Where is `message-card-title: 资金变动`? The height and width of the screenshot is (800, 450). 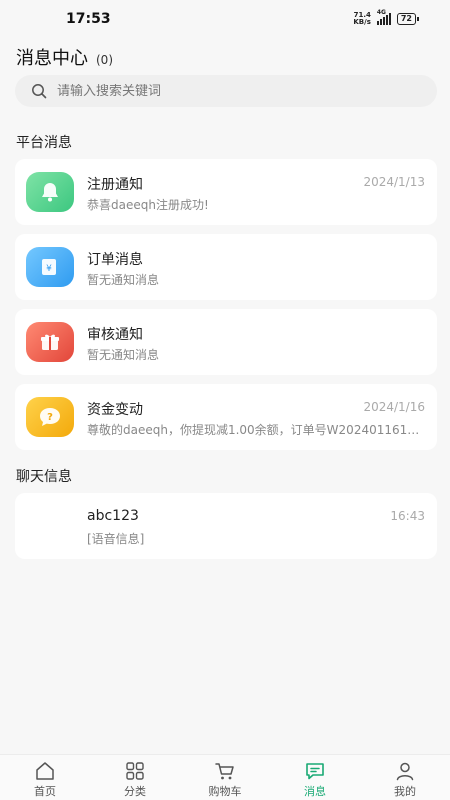 message-card-title: 资金变动 is located at coordinates (115, 410).